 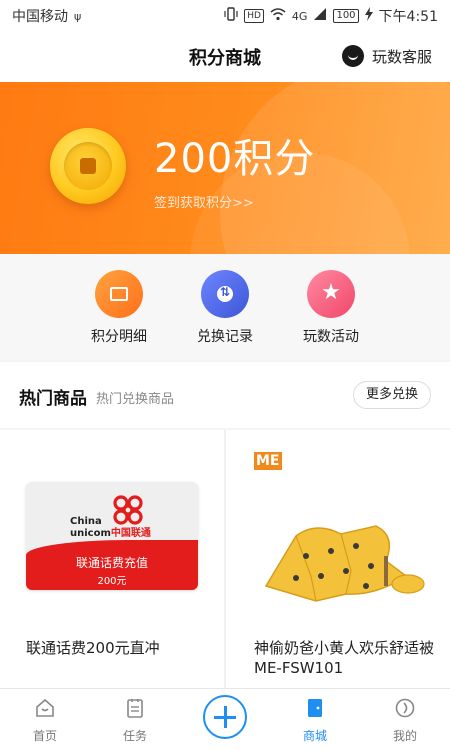 What do you see at coordinates (315, 708) in the screenshot?
I see `mall-icon` at bounding box center [315, 708].